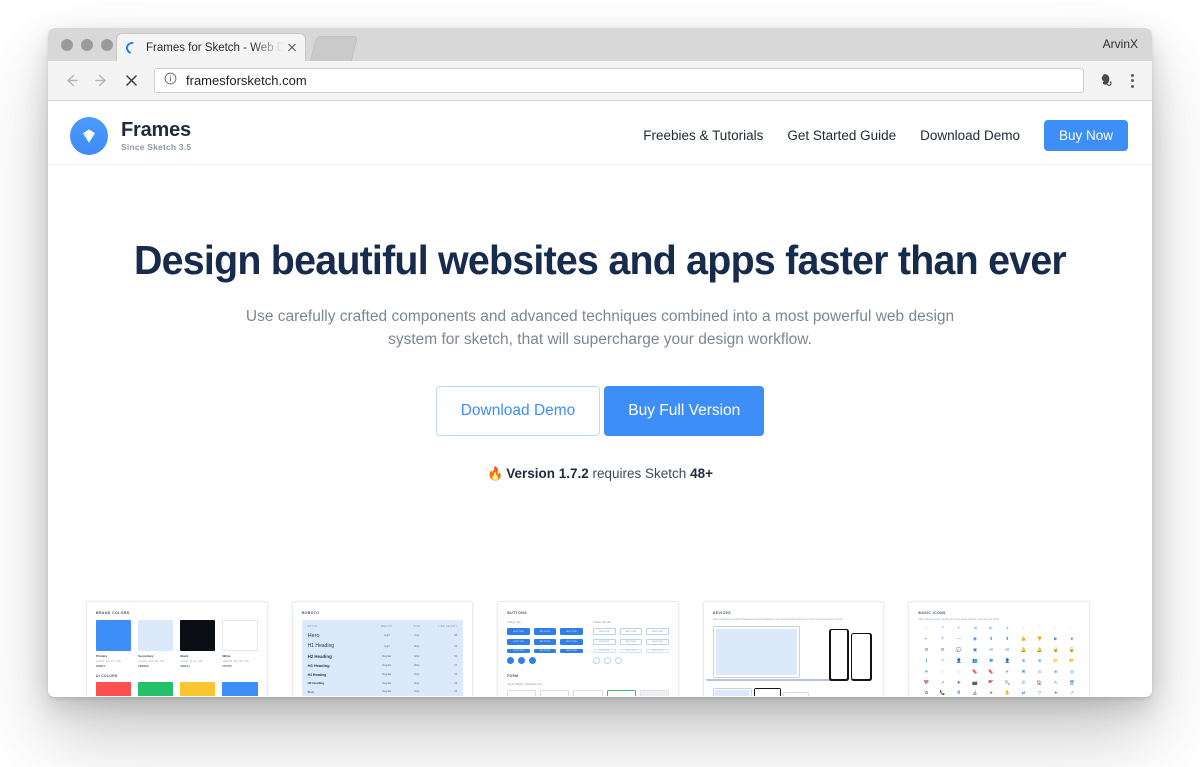  What do you see at coordinates (722, 613) in the screenshot?
I see `card-title: DEVICES` at bounding box center [722, 613].